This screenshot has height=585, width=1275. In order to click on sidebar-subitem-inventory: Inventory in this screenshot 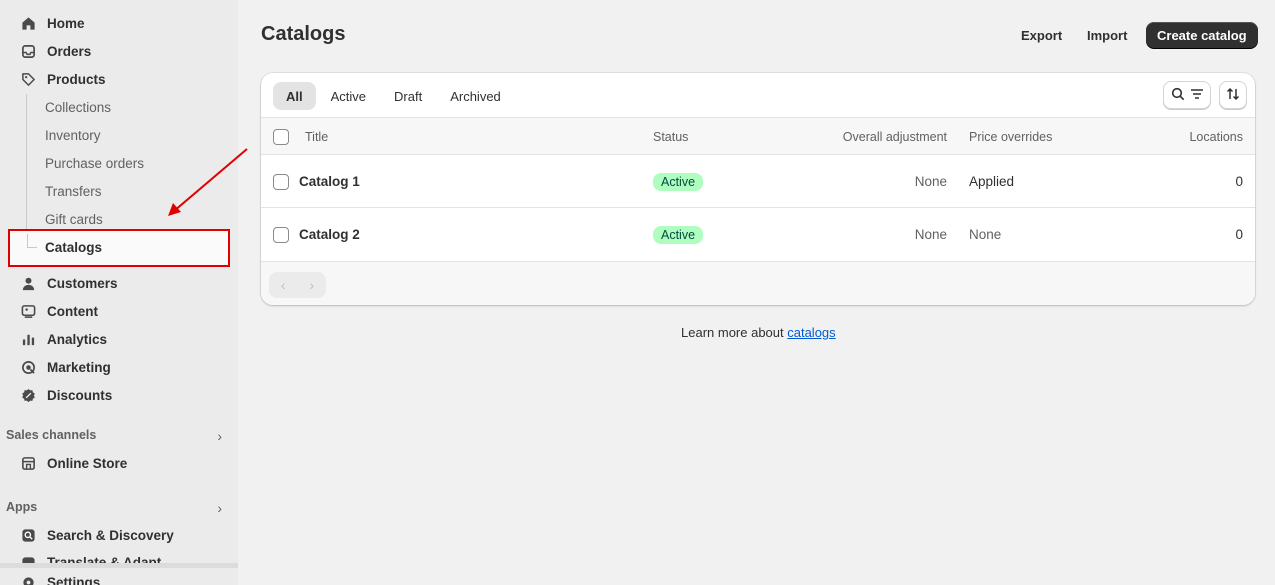, I will do `click(73, 135)`.